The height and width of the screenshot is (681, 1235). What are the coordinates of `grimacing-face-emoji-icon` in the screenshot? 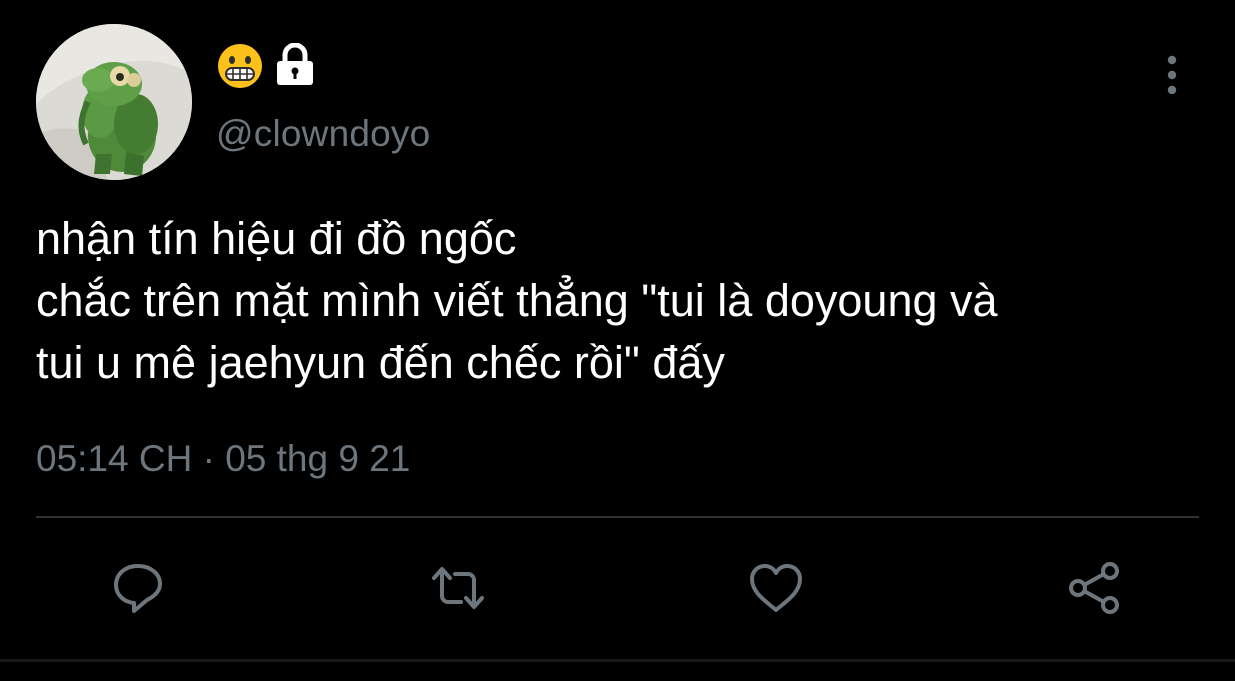 It's located at (240, 66).